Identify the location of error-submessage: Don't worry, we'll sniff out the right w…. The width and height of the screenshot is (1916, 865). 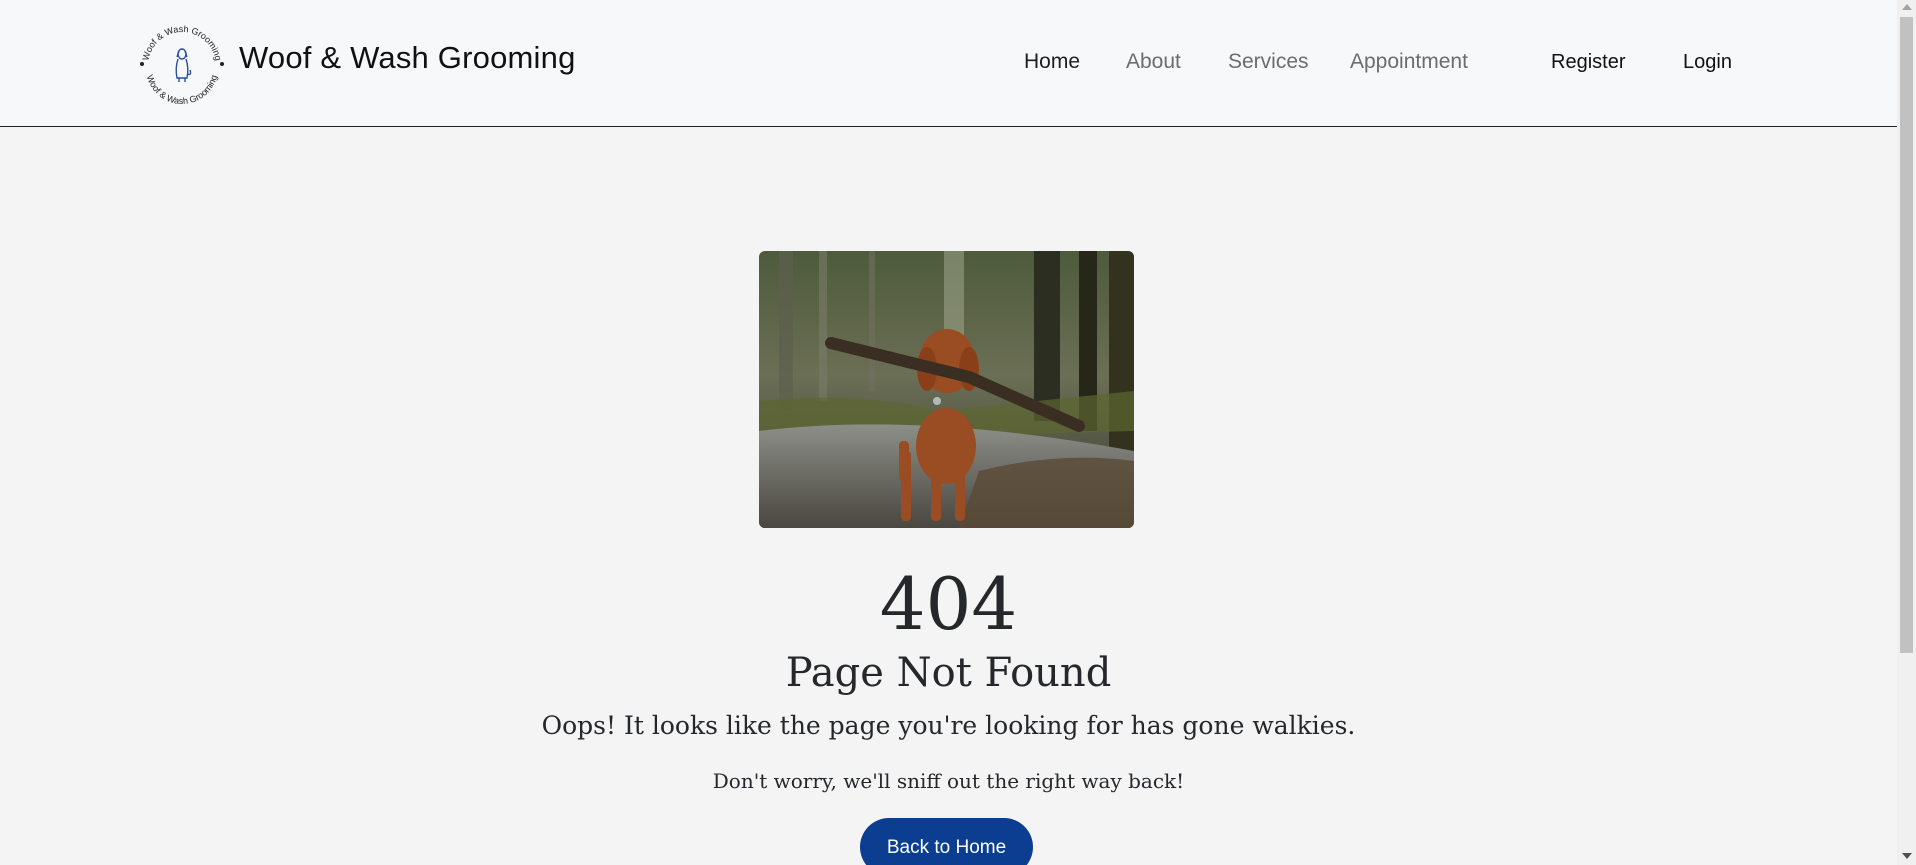
(948, 781).